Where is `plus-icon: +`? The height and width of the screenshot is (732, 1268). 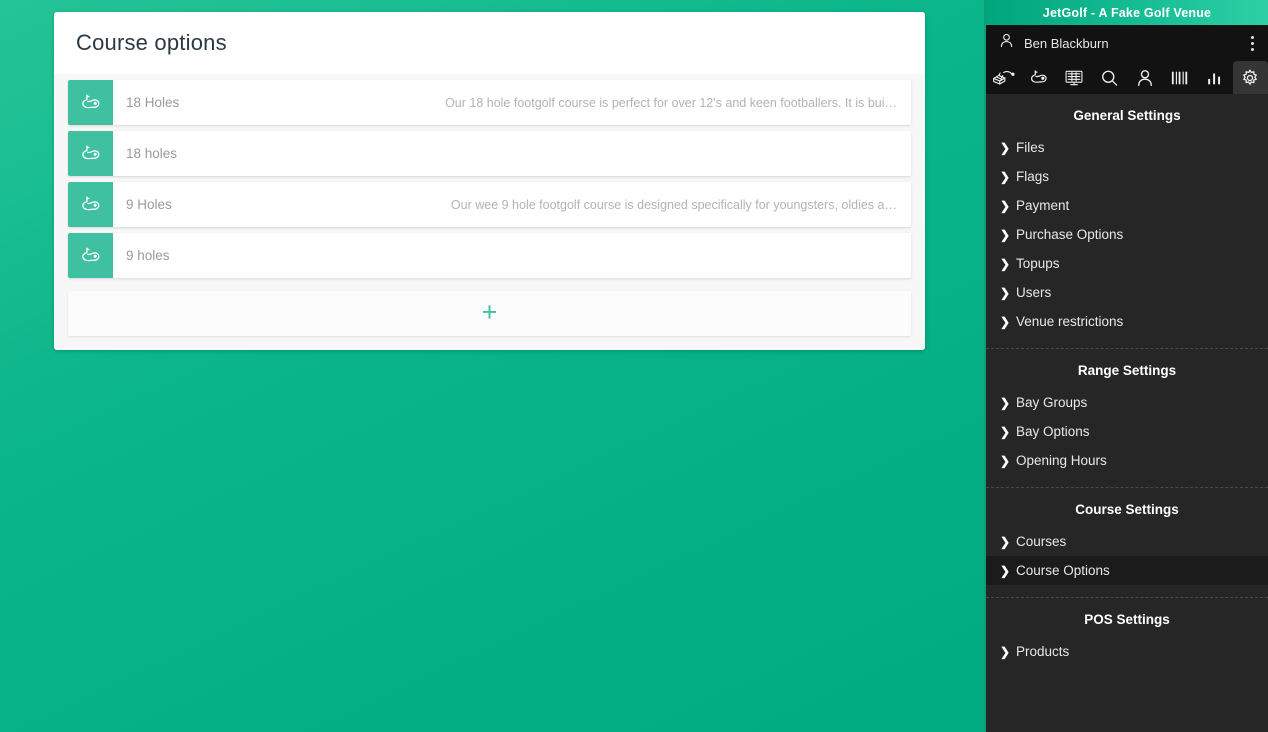
plus-icon: + is located at coordinates (489, 311).